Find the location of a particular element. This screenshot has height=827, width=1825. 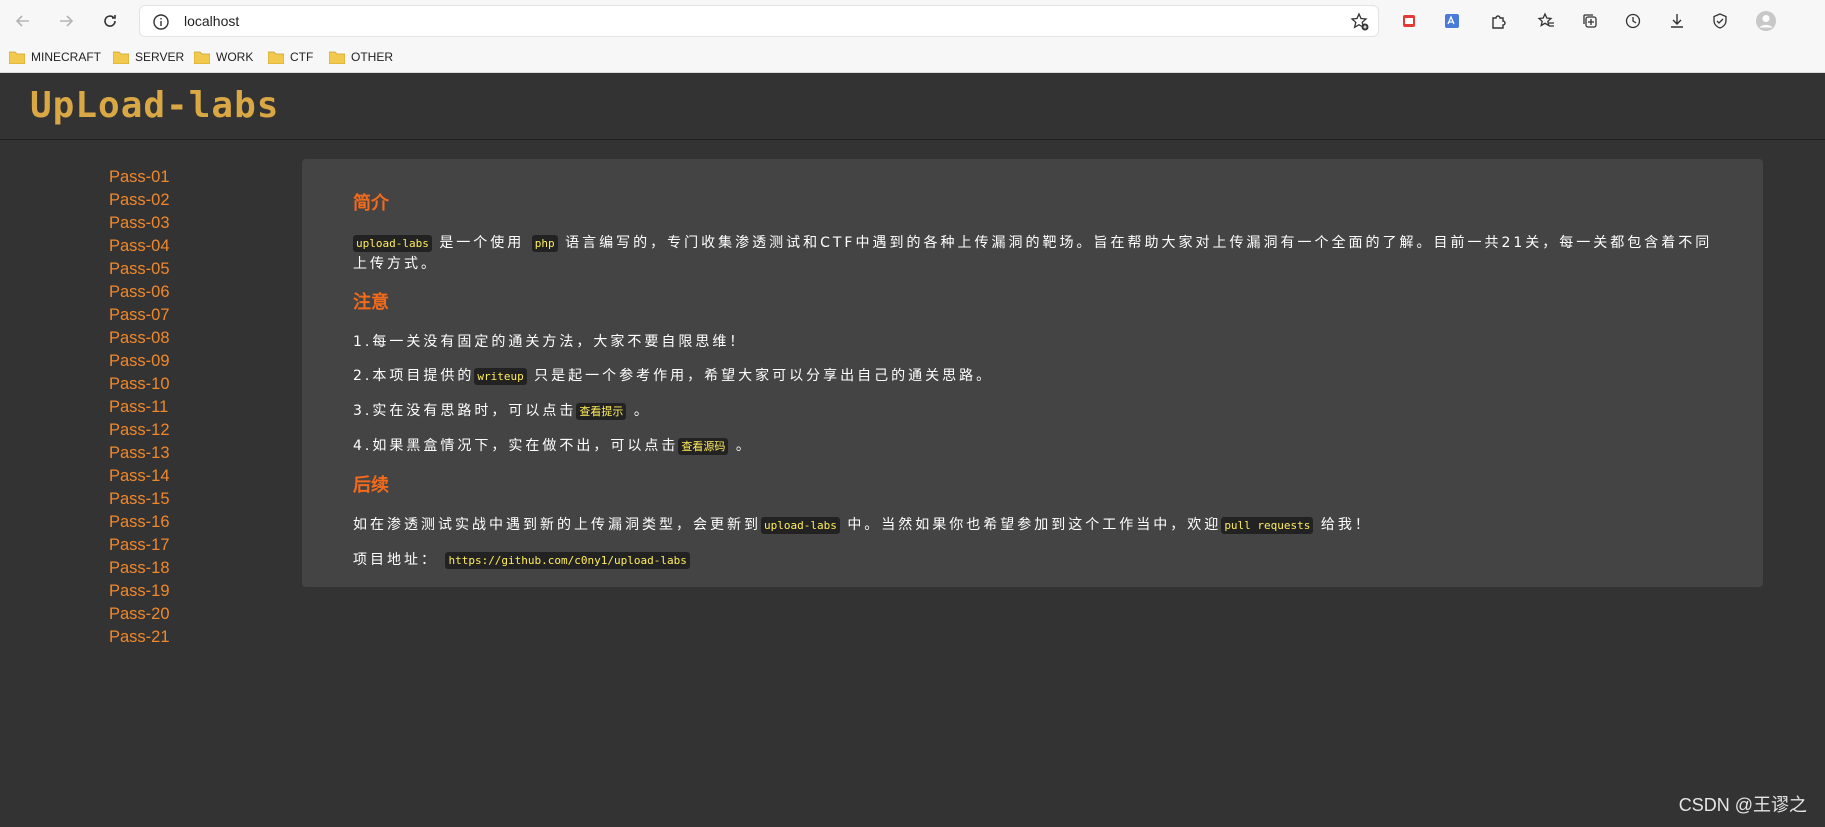

sidebar-item-pass-20: Pass-20 is located at coordinates (179, 614).